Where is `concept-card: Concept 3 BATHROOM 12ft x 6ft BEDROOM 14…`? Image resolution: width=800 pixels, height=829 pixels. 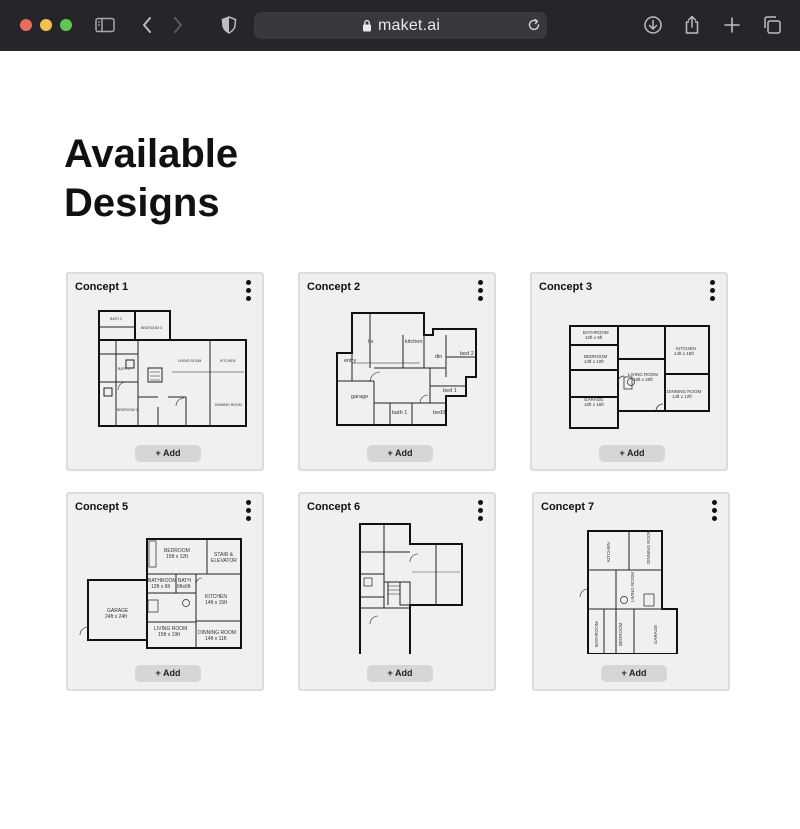 concept-card: Concept 3 BATHROOM 12ft x 6ft BEDROOM 14… is located at coordinates (629, 371).